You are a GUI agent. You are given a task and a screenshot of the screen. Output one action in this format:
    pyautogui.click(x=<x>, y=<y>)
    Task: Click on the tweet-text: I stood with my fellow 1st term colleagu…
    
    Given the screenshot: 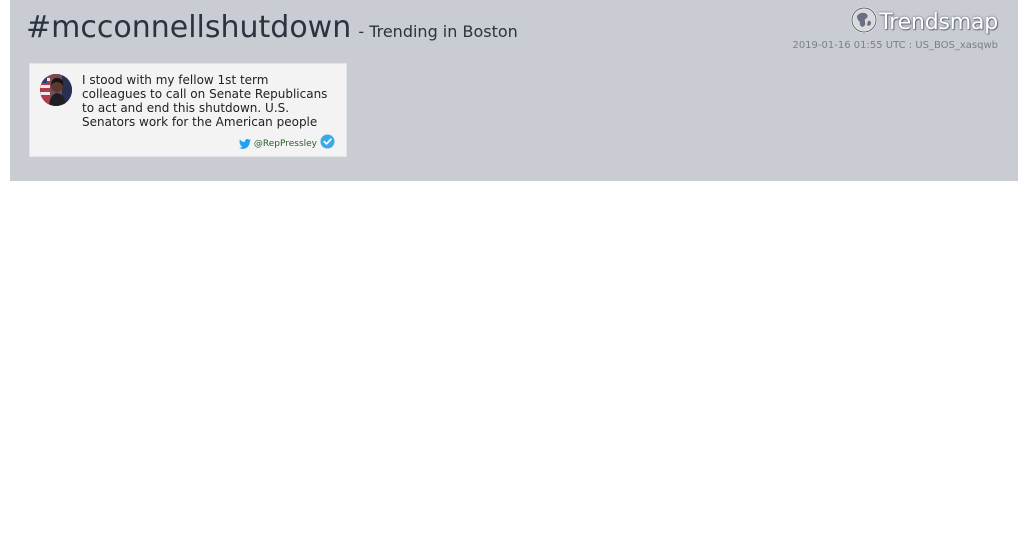 What is the action you would take?
    pyautogui.click(x=205, y=101)
    